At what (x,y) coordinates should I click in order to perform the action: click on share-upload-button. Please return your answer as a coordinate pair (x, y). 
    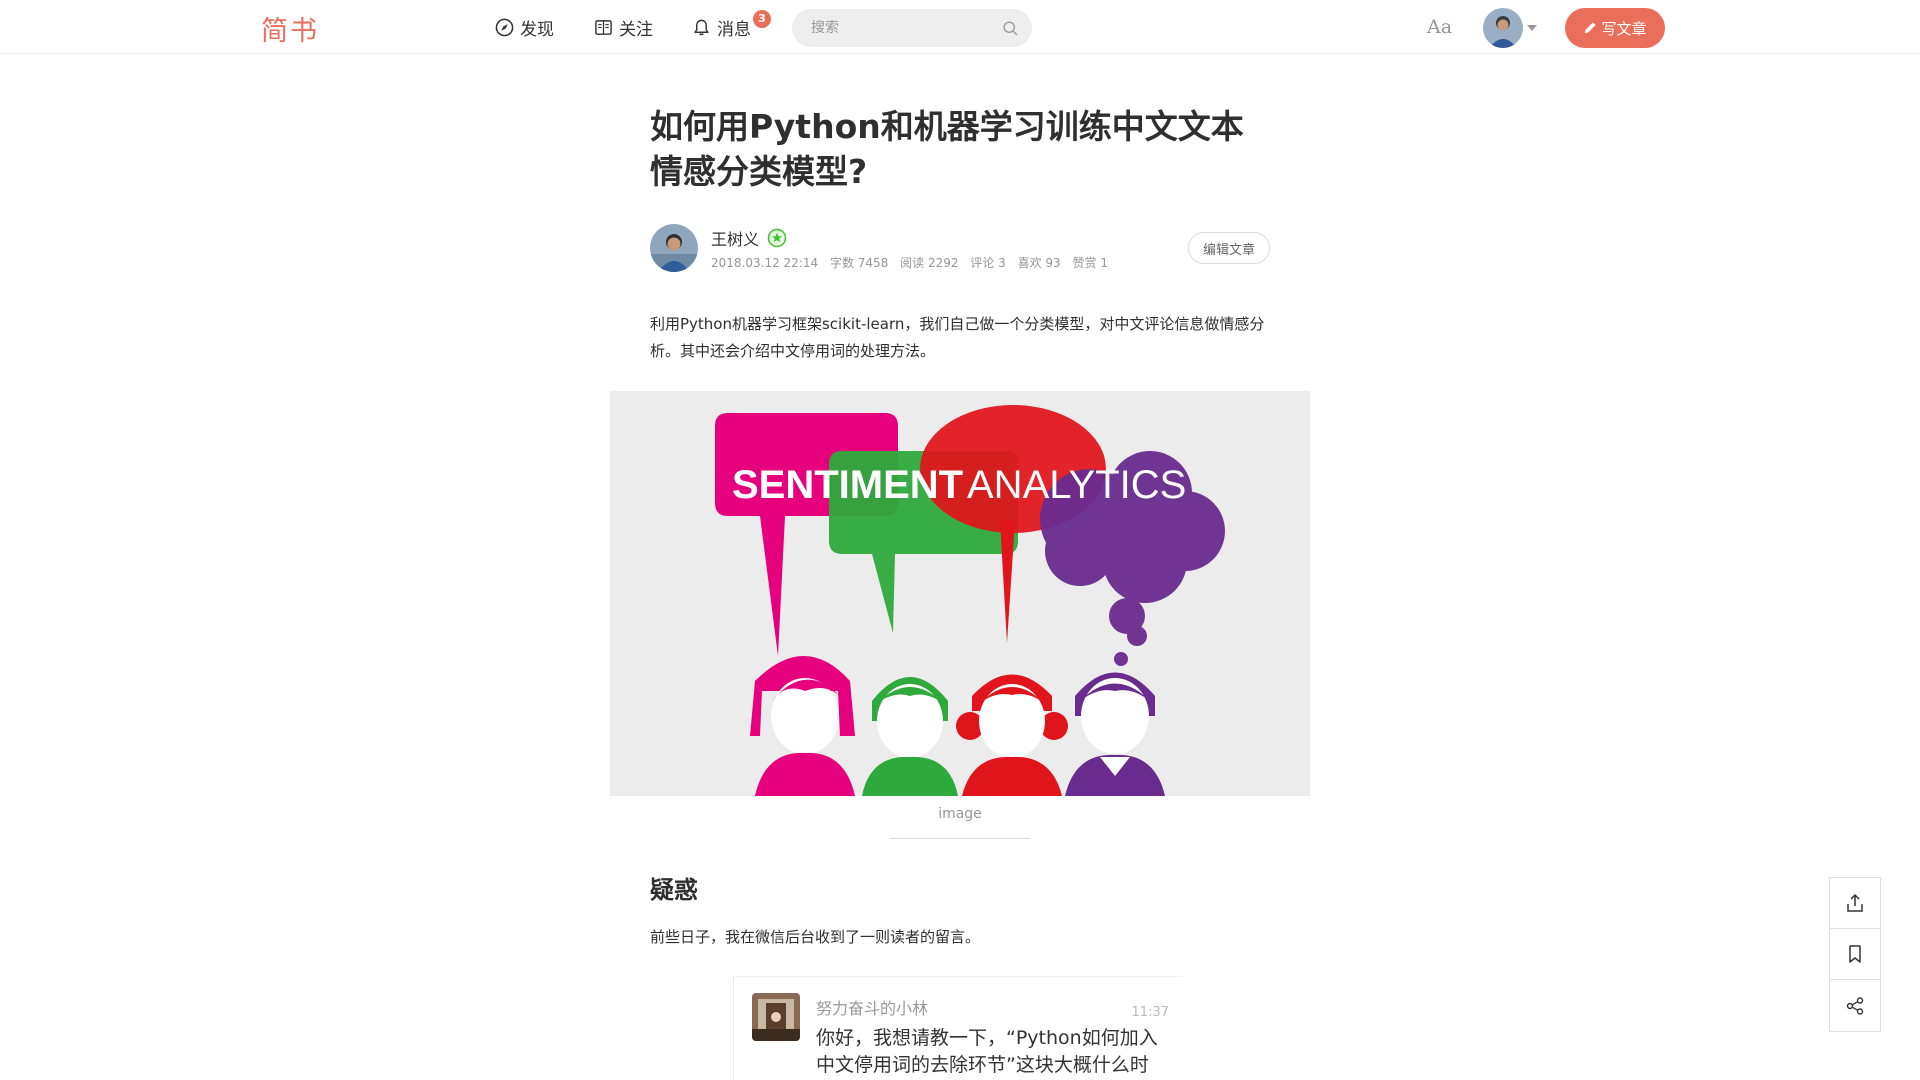
    Looking at the image, I should click on (1855, 903).